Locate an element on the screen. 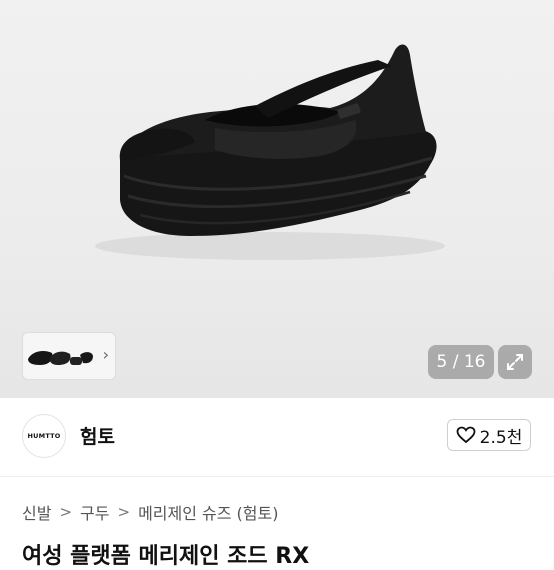 The height and width of the screenshot is (570, 554). expand-icon is located at coordinates (515, 362).